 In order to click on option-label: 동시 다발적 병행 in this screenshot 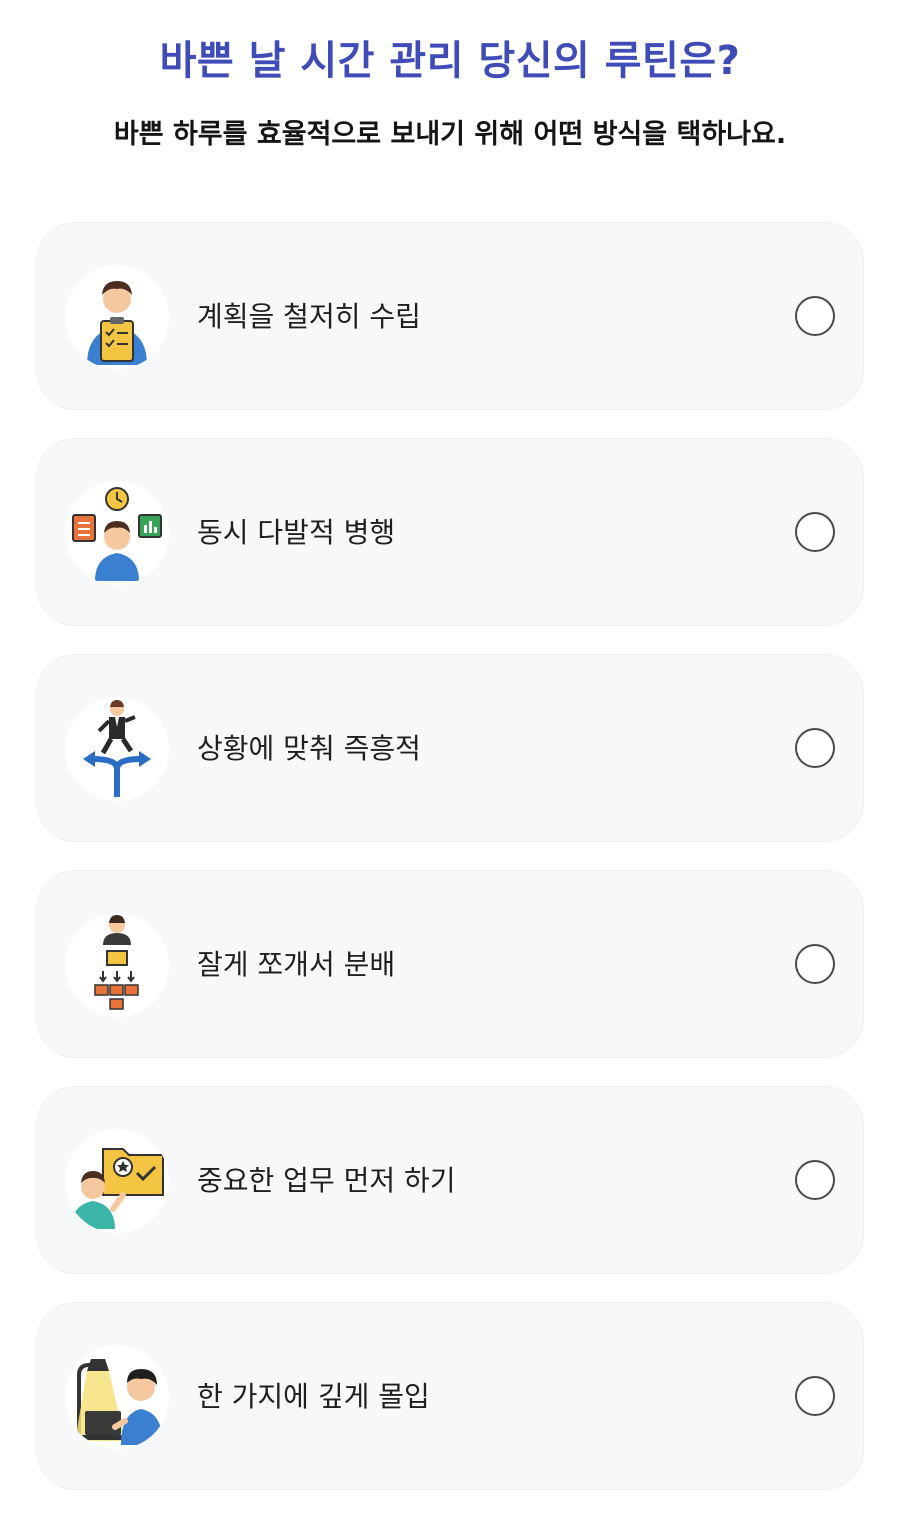, I will do `click(296, 532)`.